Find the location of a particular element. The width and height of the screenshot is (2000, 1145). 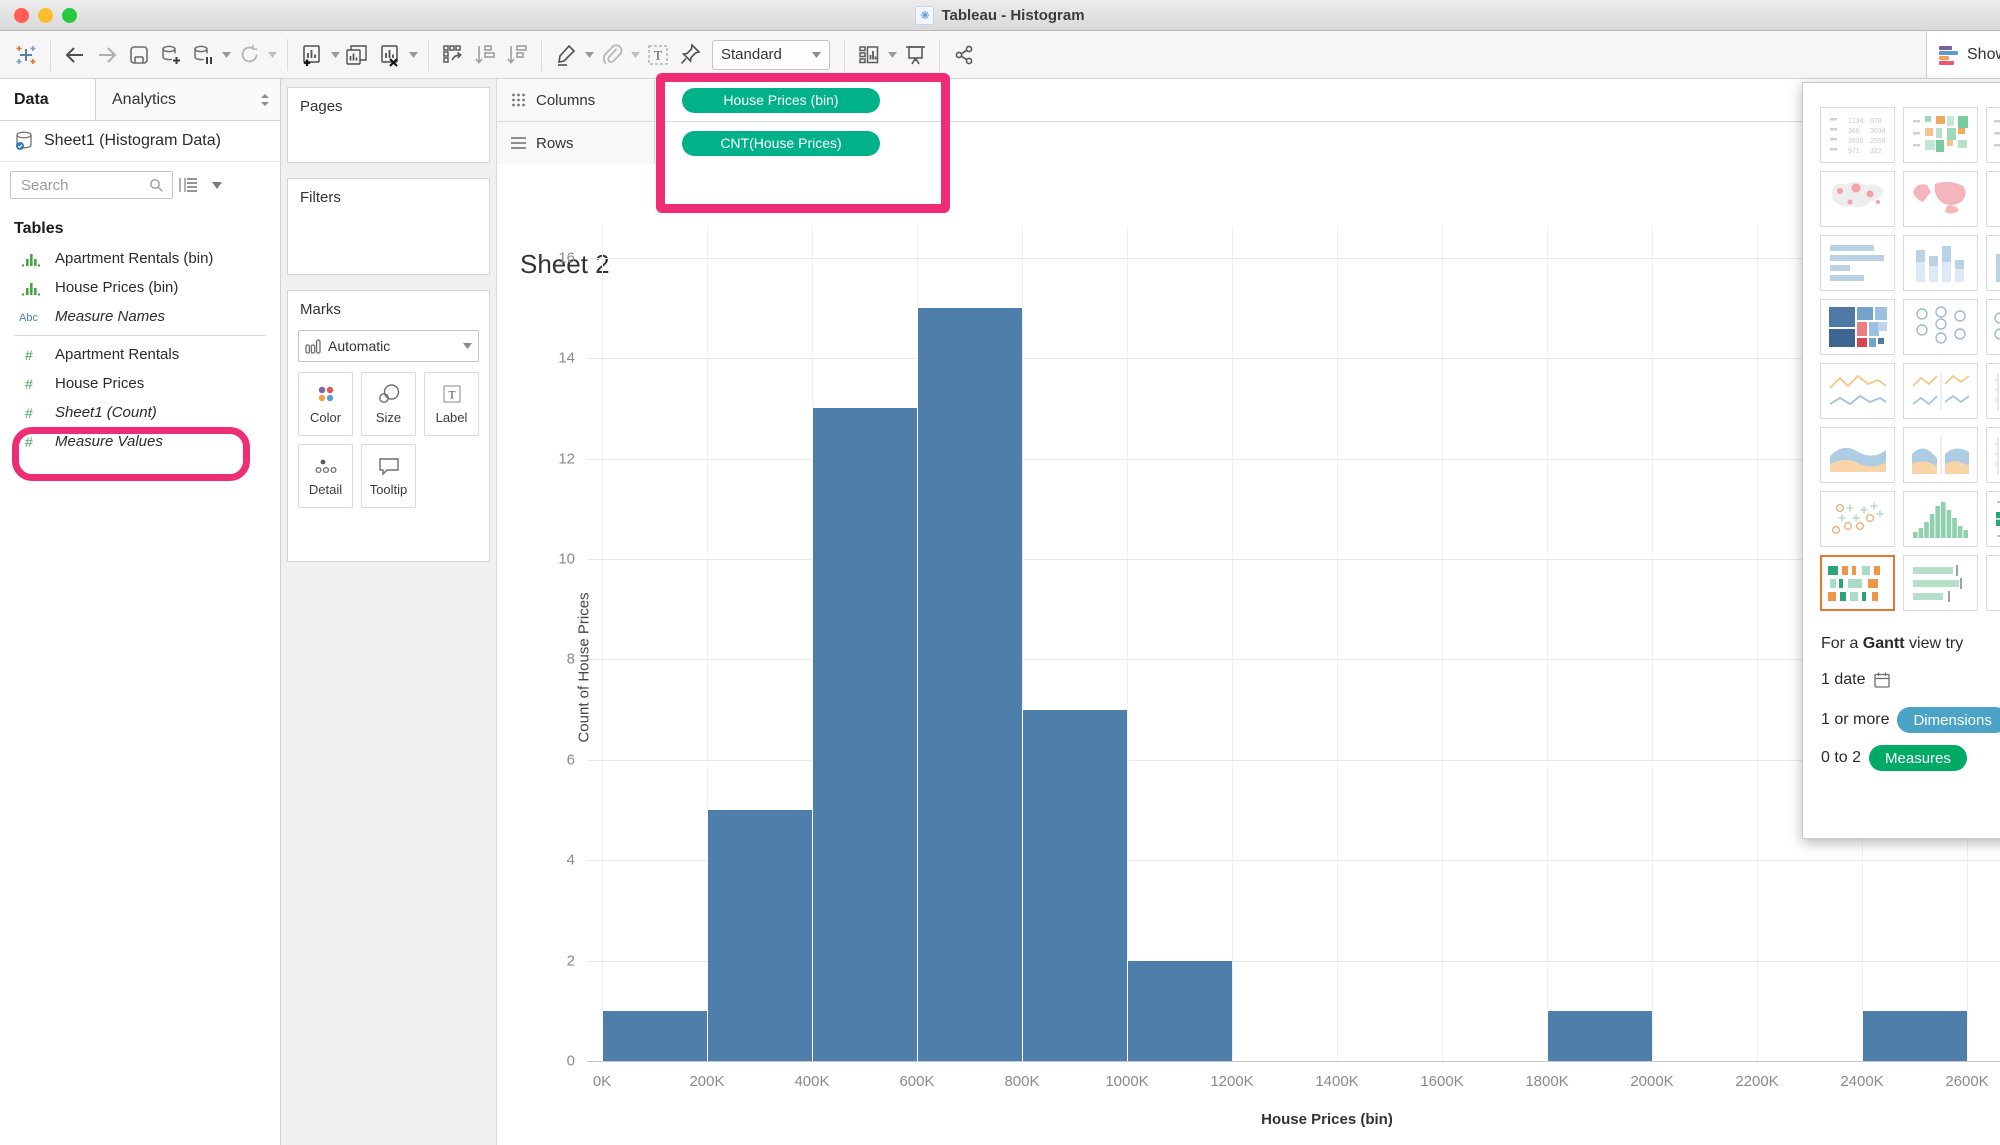

detail-button: Detail is located at coordinates (325, 476).